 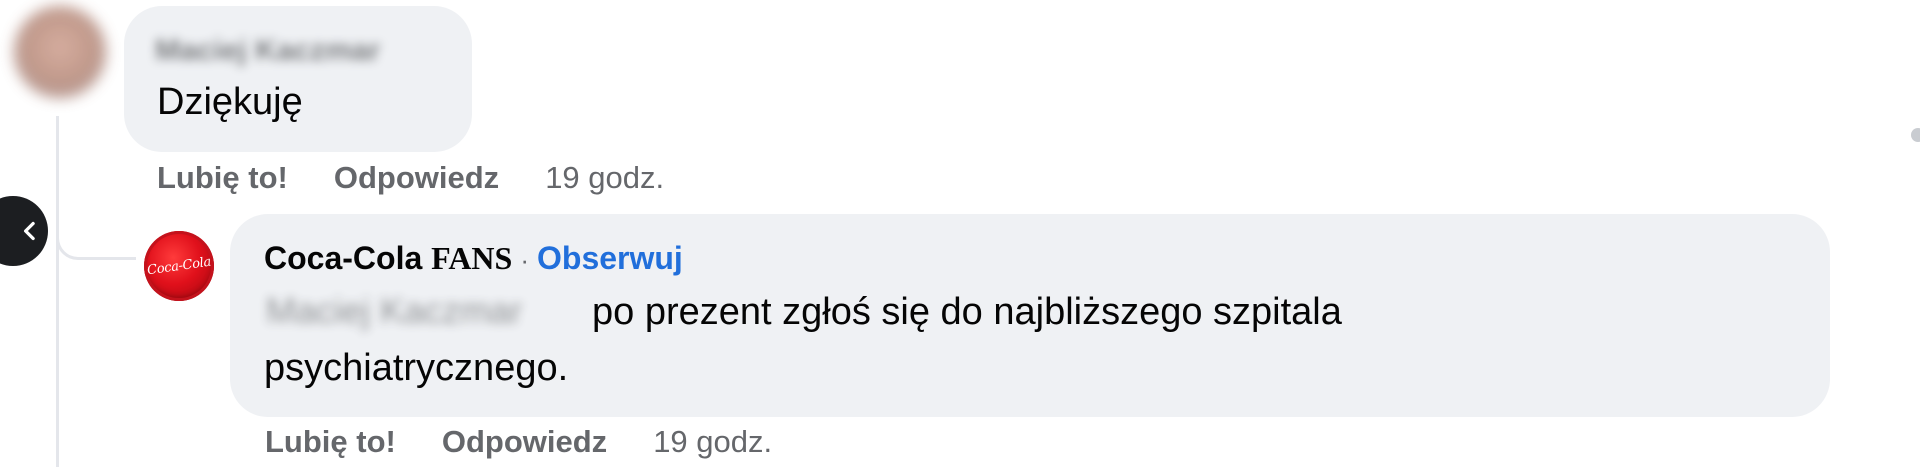 What do you see at coordinates (230, 102) in the screenshot?
I see `comment-text: Dziękuję` at bounding box center [230, 102].